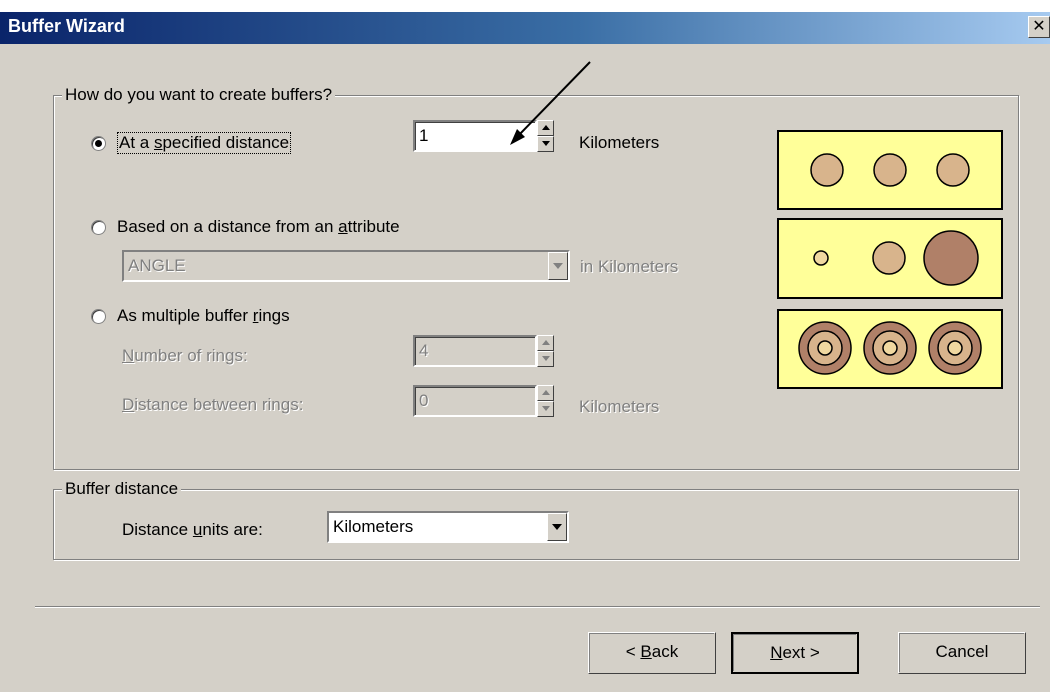 This screenshot has width=1050, height=692. What do you see at coordinates (66, 26) in the screenshot?
I see `window-title: Buffer Wizard` at bounding box center [66, 26].